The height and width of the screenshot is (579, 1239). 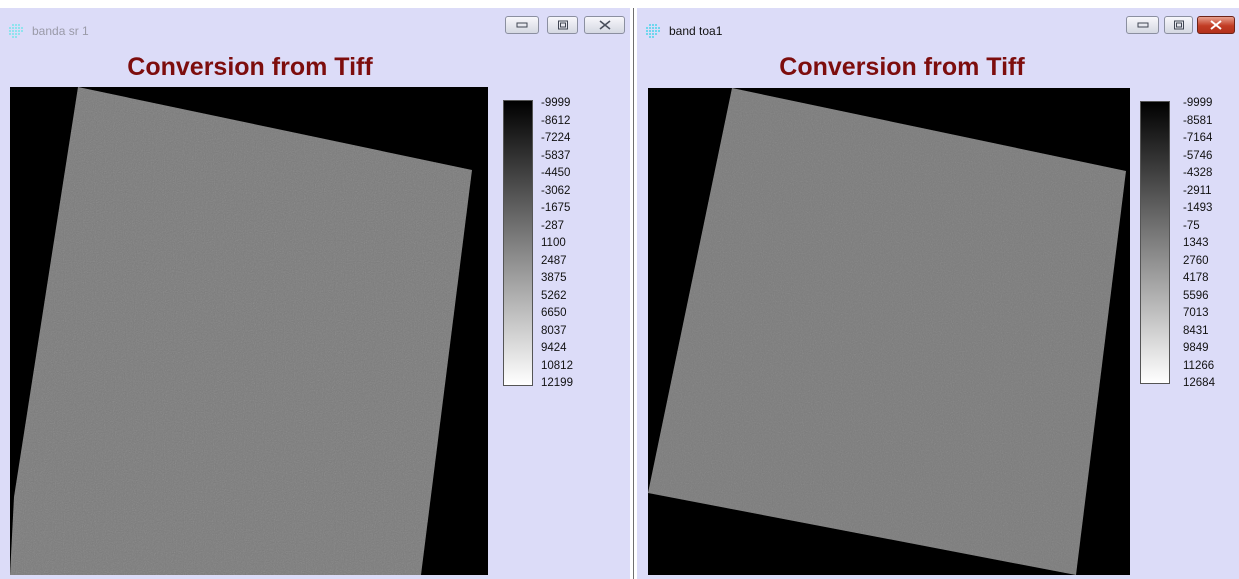 I want to click on colorbar-label: 3875, so click(x=554, y=278).